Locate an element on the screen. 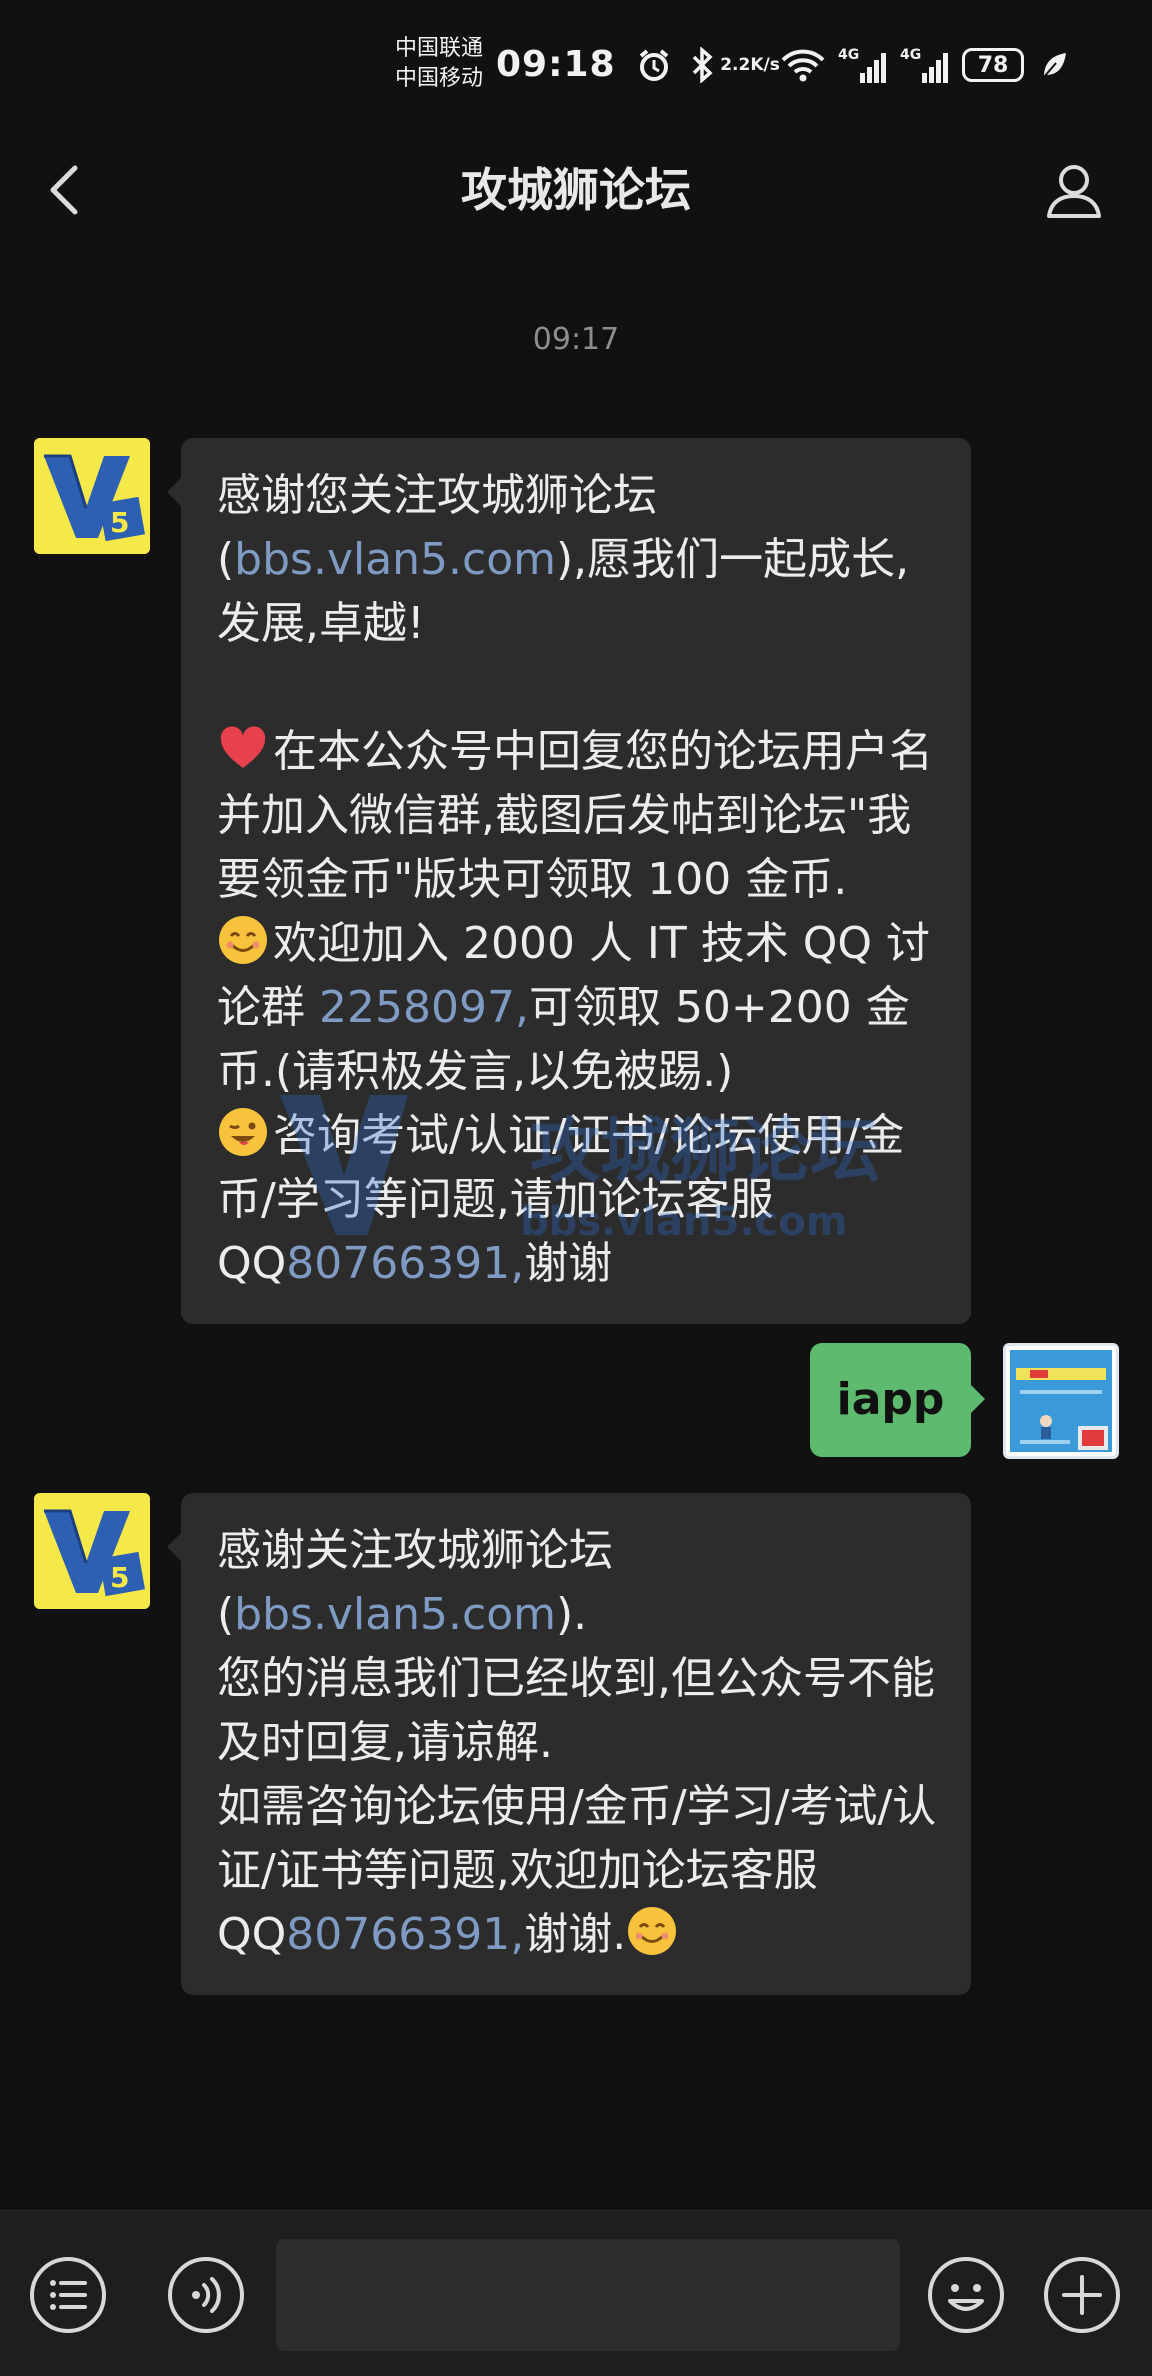 The image size is (1152, 2376). message-text: ). is located at coordinates (572, 1614).